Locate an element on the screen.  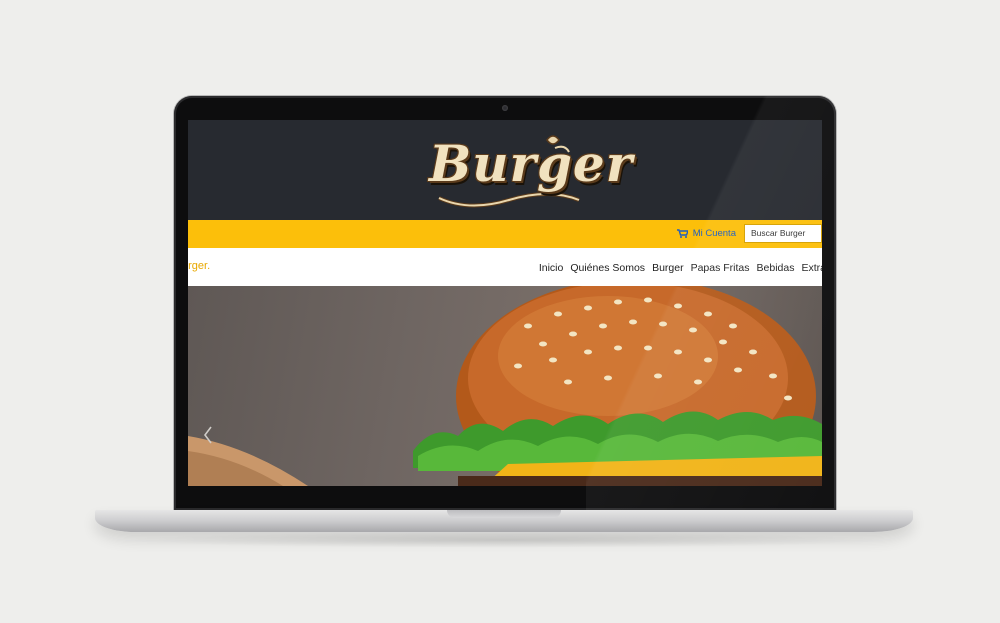
nav-item-inicio: Inicio is located at coordinates (551, 268).